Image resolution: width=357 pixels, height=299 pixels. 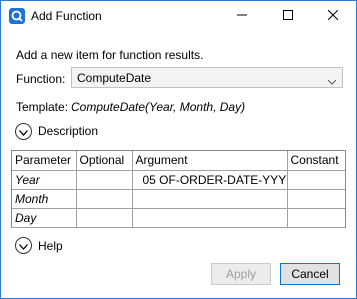 I want to click on grid-header-row: Parameter Optional Argument Constant, so click(x=178, y=161).